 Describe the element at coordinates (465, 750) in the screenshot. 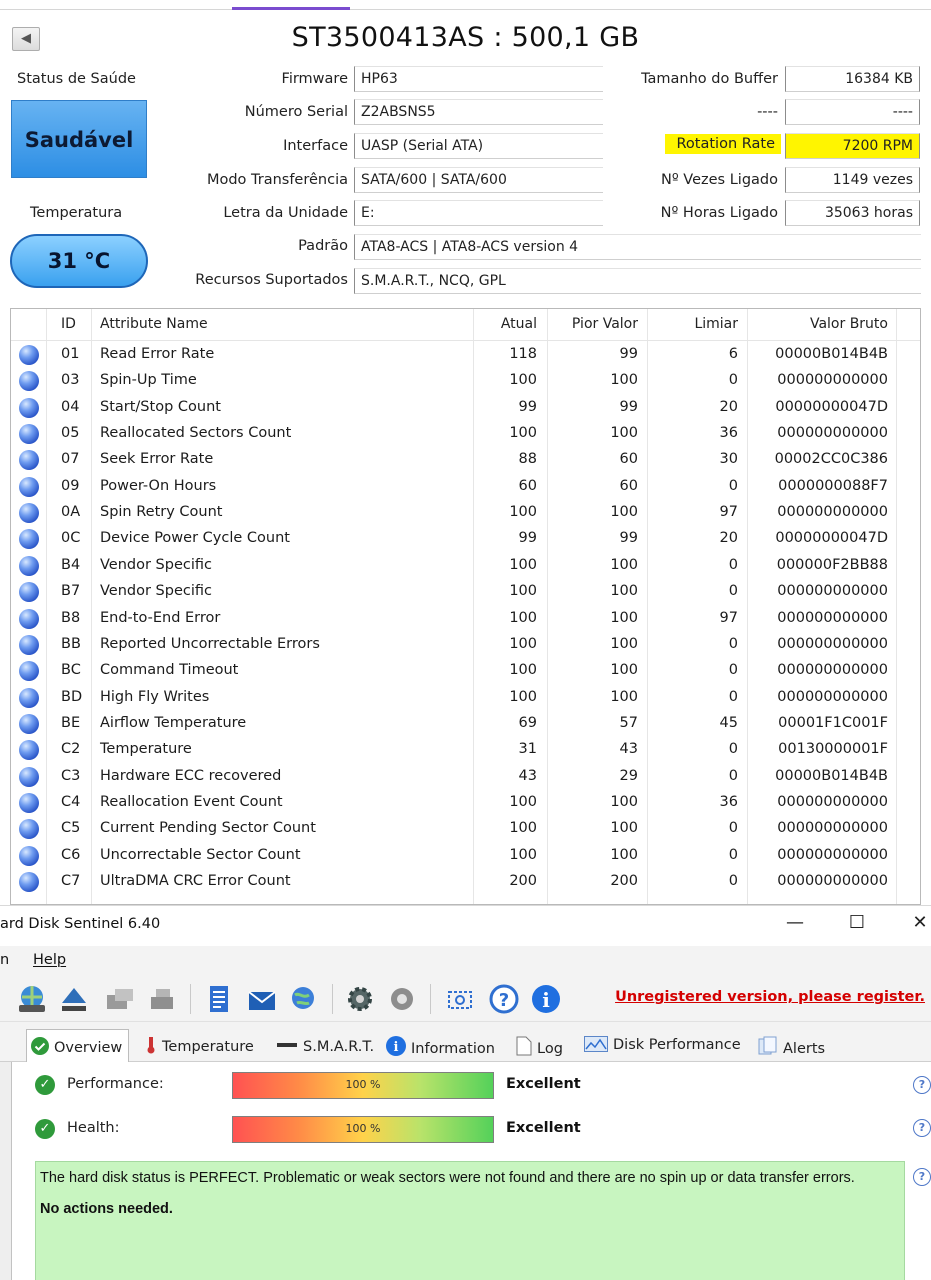

I see `table-row: C2 Temperature 31 43 0 00130000001F` at that location.